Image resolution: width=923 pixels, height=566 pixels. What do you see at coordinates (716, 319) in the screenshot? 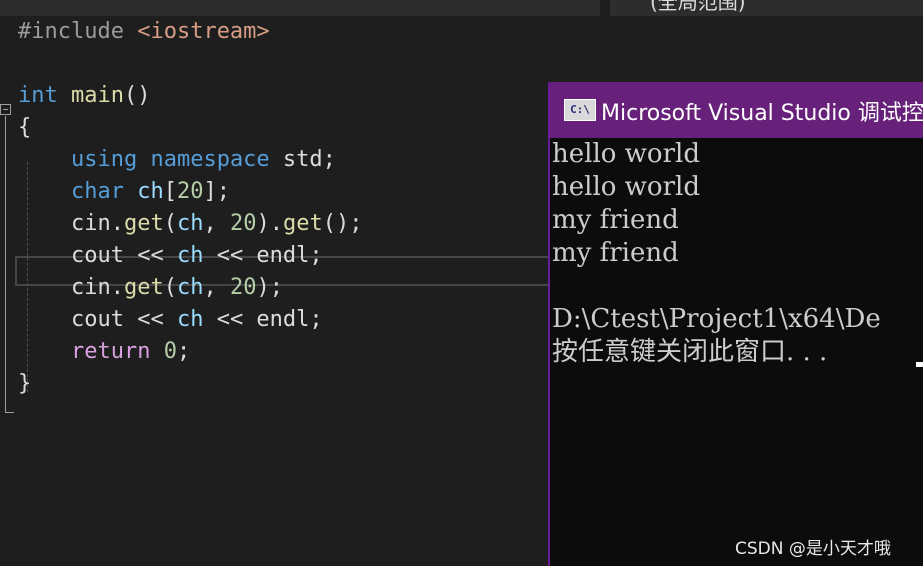
I see `console-output-line: D:\Ctest\Project1\x64\De` at bounding box center [716, 319].